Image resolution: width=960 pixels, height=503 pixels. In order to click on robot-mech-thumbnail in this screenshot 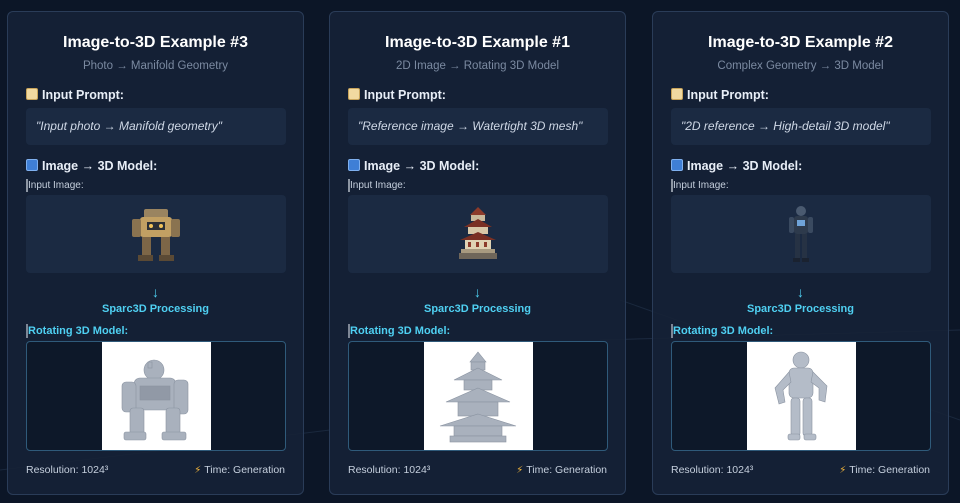, I will do `click(156, 235)`.